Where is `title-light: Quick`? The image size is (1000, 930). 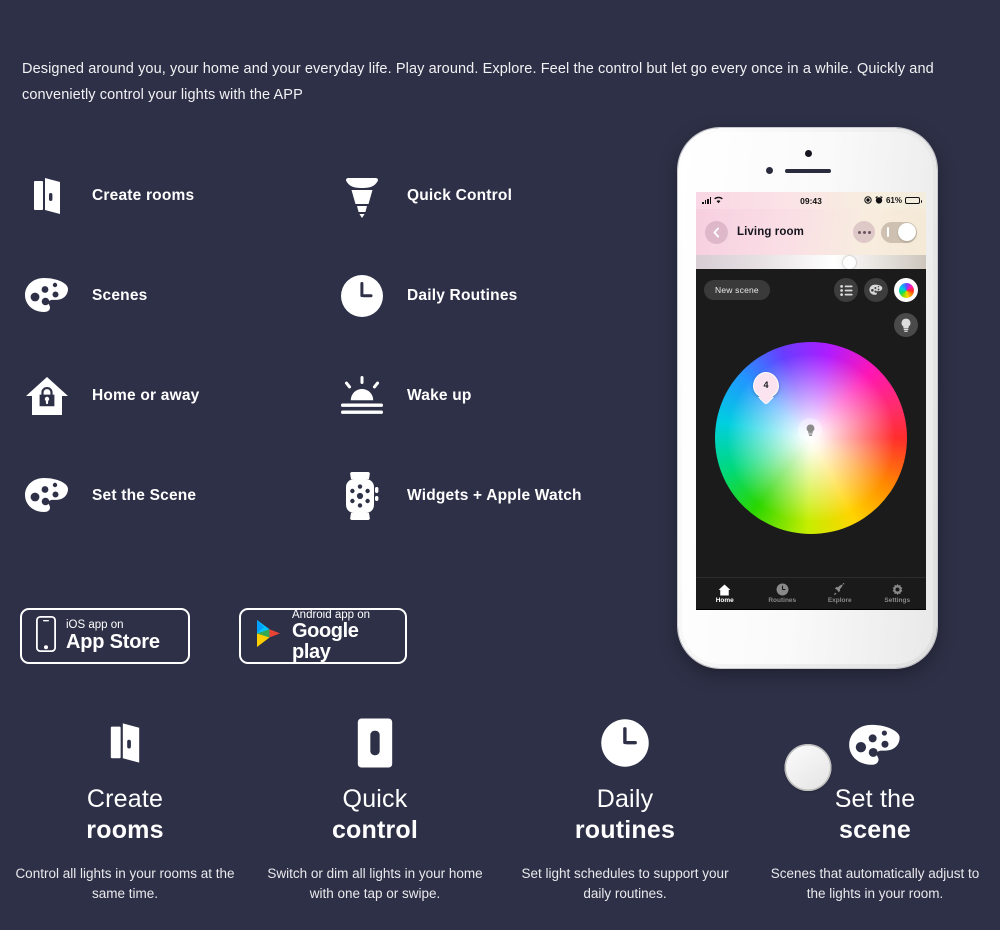 title-light: Quick is located at coordinates (375, 799).